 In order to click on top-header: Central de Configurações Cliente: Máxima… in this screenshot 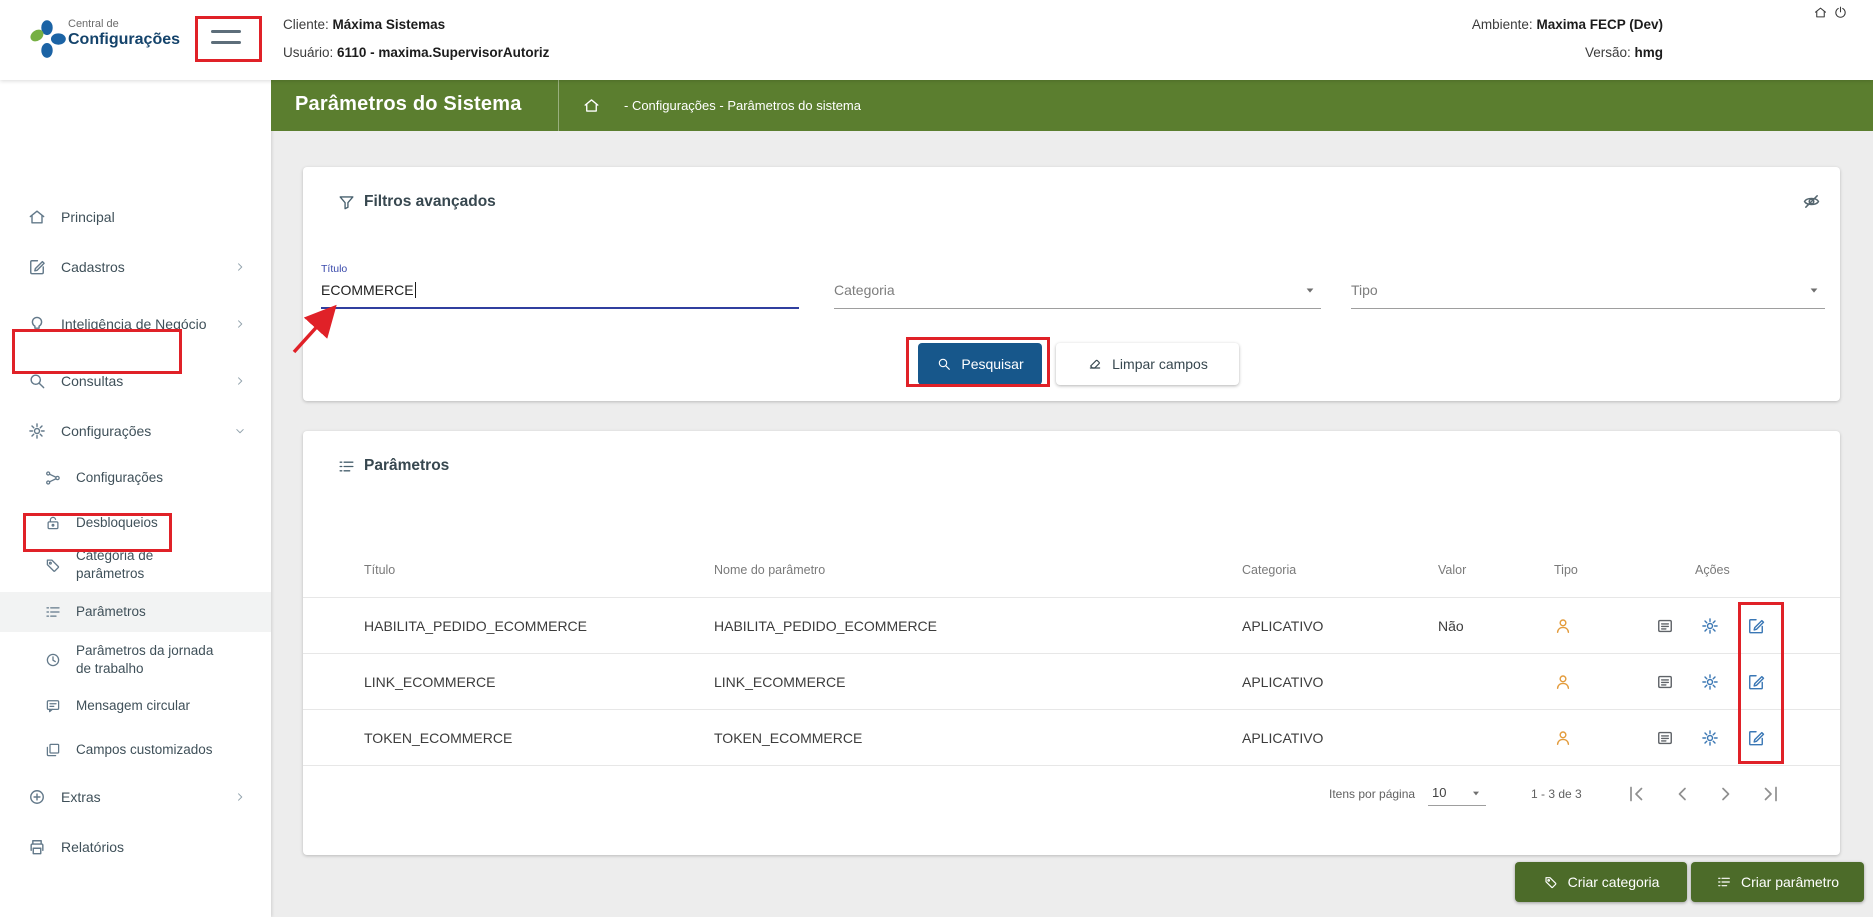, I will do `click(936, 40)`.